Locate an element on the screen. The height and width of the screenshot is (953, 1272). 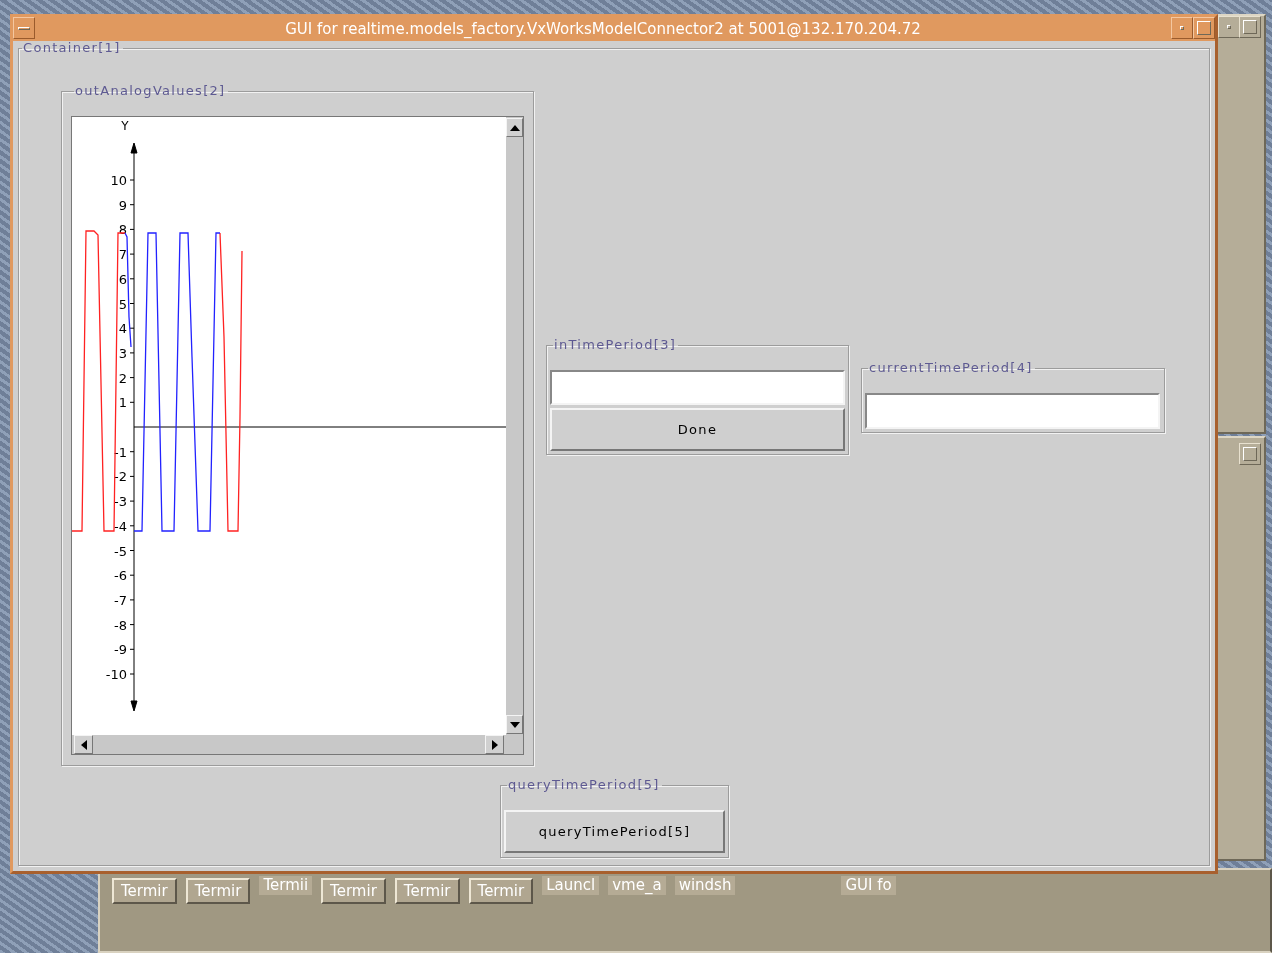
axis-tick-label: -6 is located at coordinates (120, 576).